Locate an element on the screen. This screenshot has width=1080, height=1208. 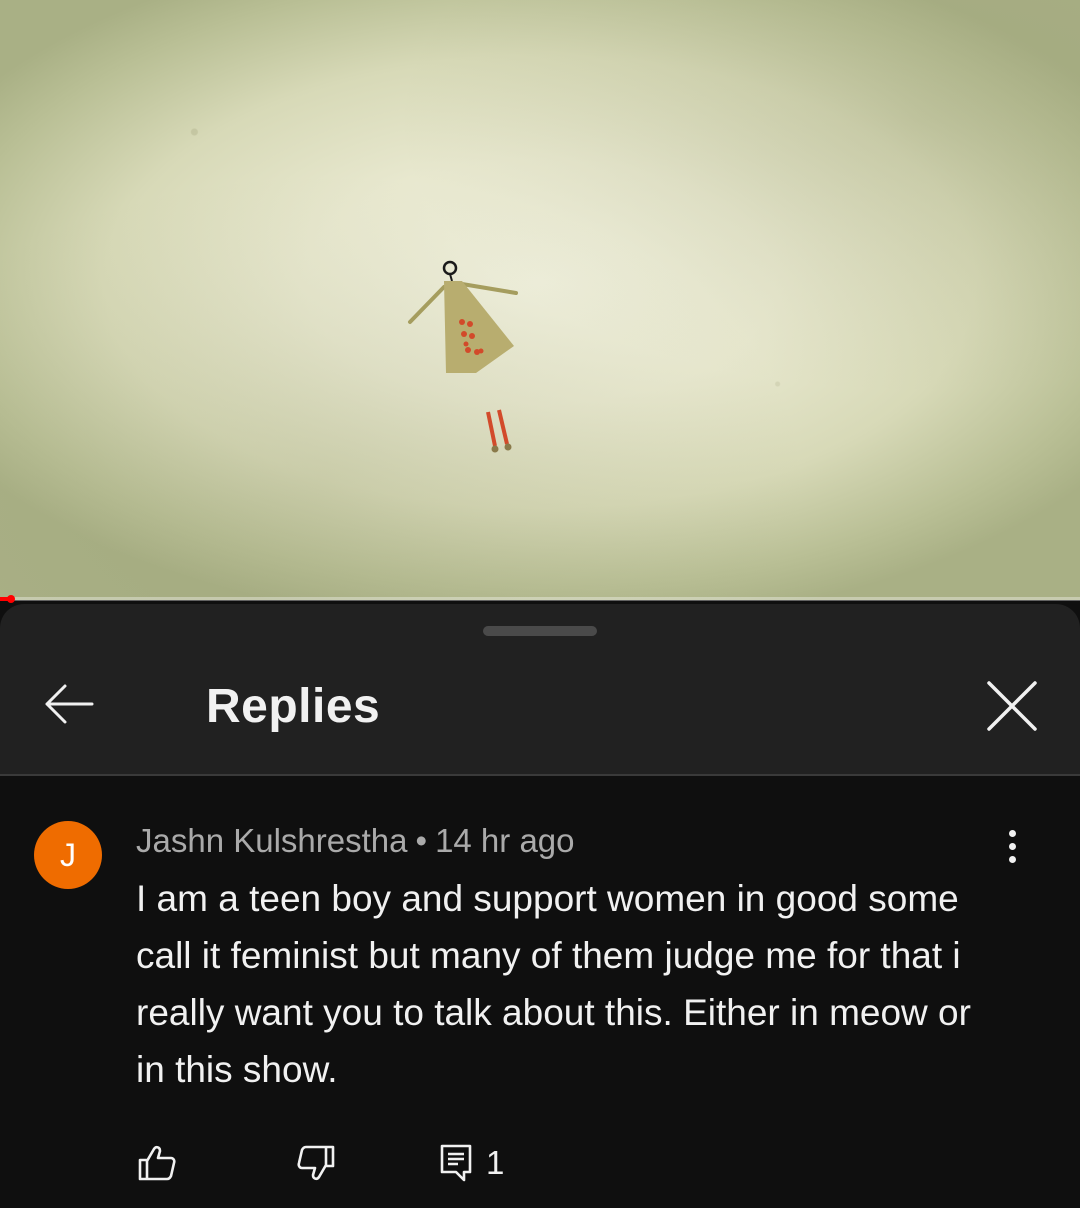
more-options-button is located at coordinates (1012, 846).